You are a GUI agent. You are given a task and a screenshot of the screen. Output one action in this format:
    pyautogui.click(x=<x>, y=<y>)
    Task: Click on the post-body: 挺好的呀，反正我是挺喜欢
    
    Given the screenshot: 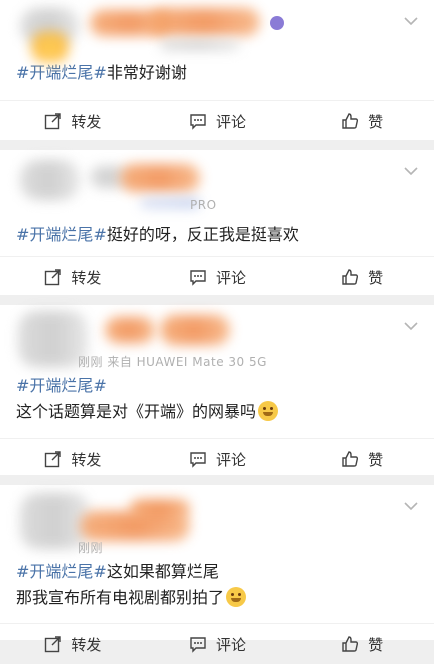 What is the action you would take?
    pyautogui.click(x=202, y=234)
    